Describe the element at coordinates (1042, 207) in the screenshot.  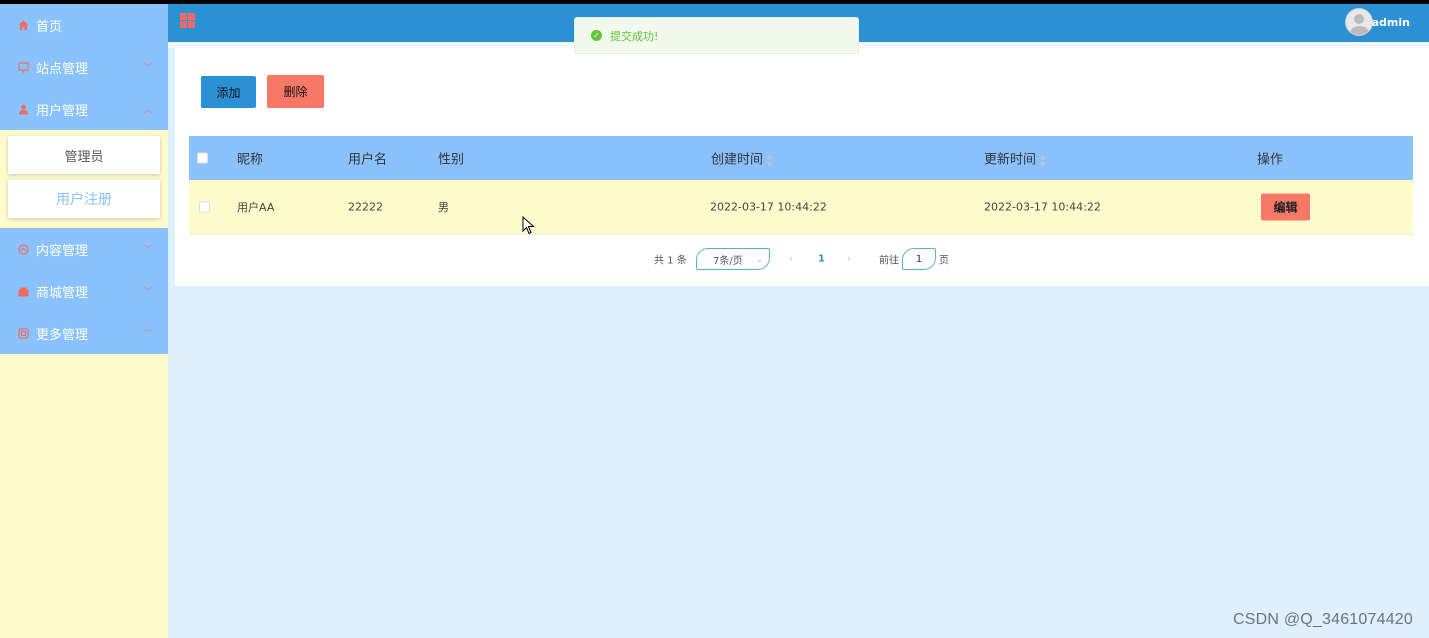
I see `cell-updated: 2022-03-17 10:44:22` at that location.